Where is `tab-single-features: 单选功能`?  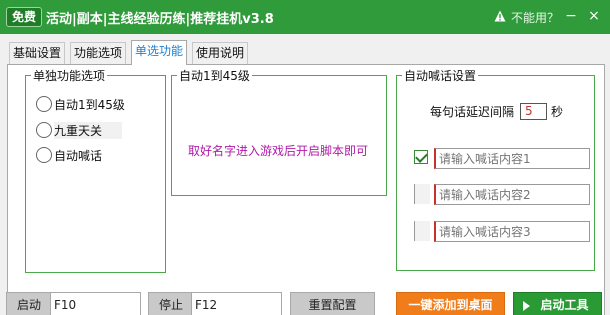 tab-single-features: 单选功能 is located at coordinates (159, 52).